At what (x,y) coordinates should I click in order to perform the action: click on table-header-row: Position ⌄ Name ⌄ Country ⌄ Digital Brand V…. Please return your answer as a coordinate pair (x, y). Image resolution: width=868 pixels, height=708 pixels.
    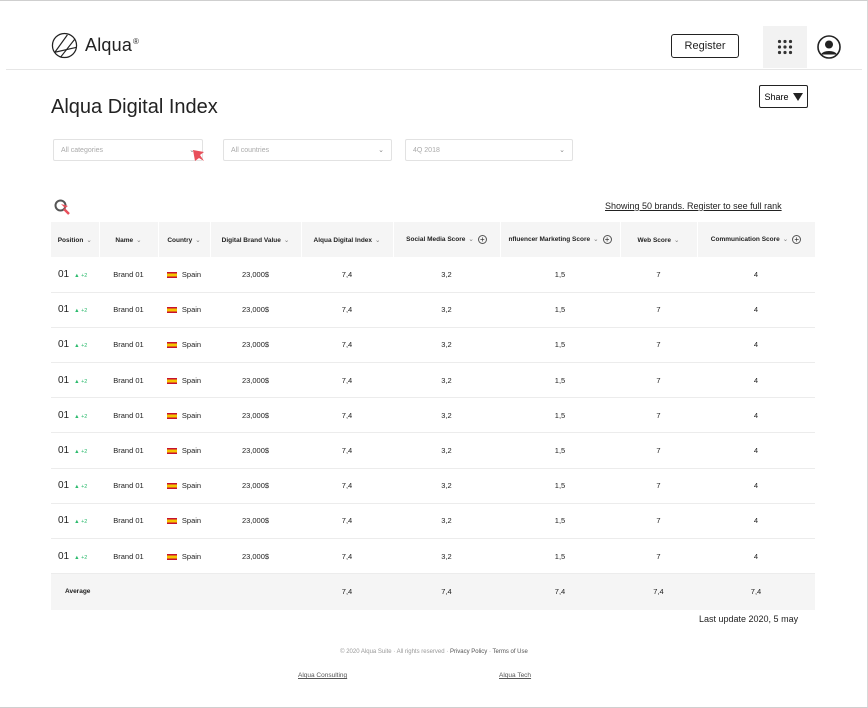
    Looking at the image, I should click on (433, 239).